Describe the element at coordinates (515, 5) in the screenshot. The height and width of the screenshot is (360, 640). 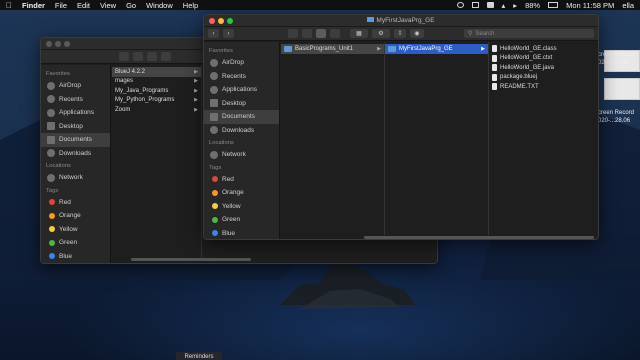
I see `volume-icon: ▸` at that location.